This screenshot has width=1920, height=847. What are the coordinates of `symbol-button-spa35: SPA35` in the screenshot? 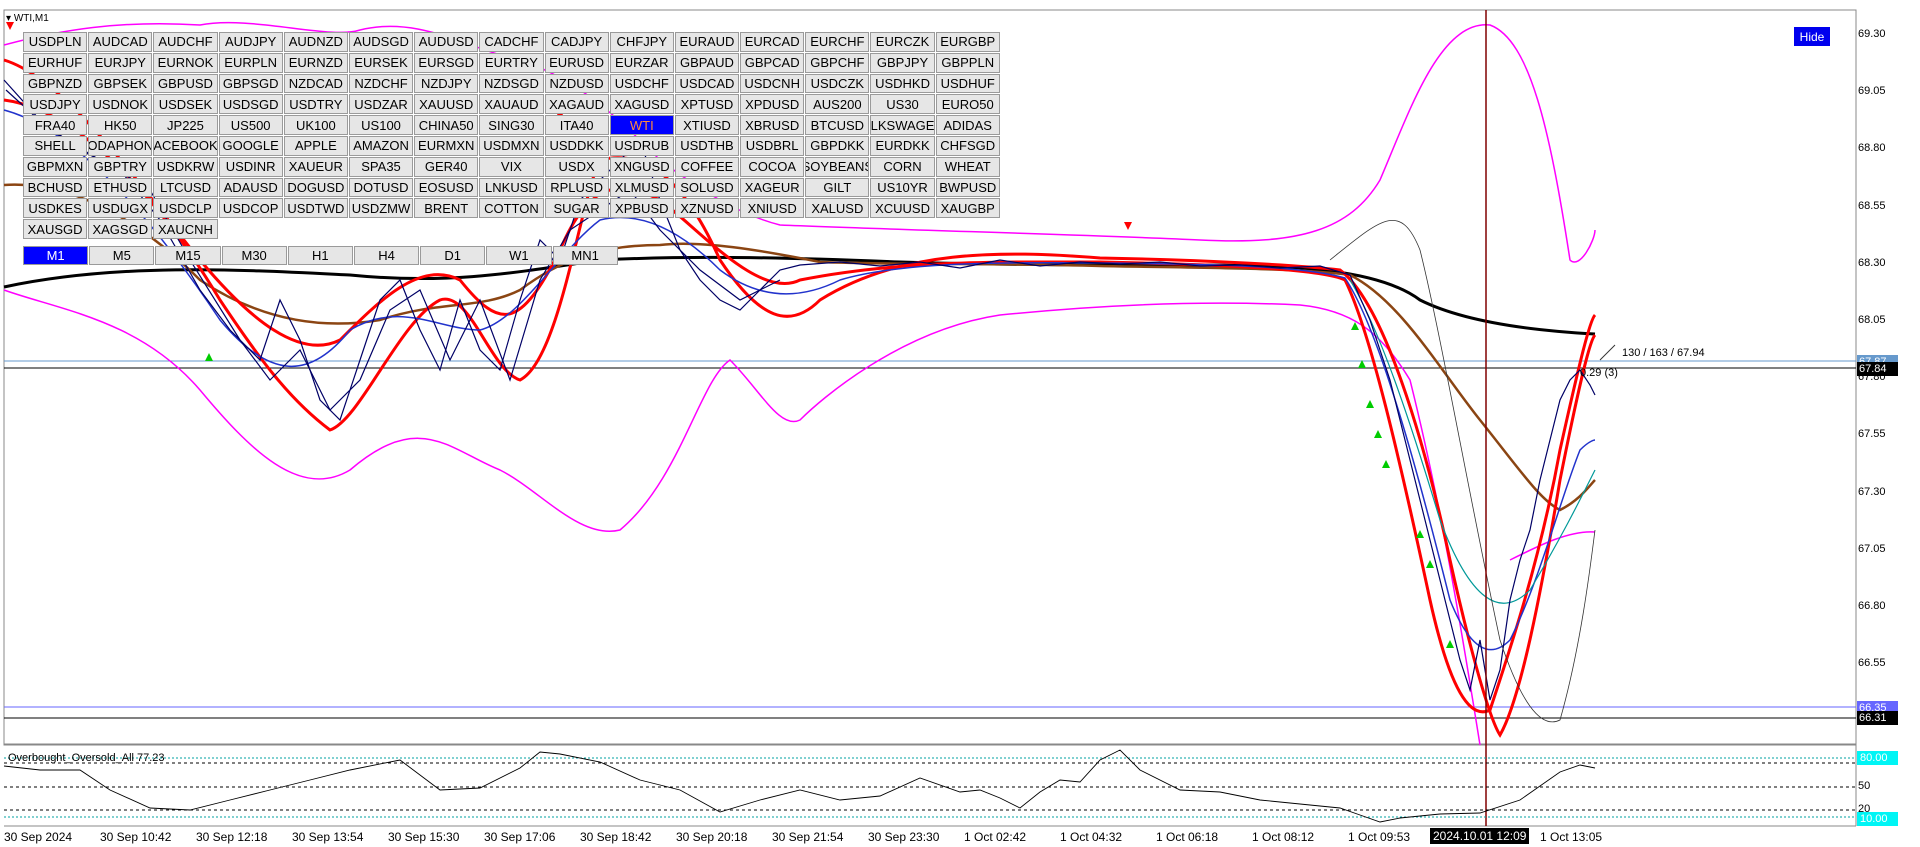 It's located at (381, 166).